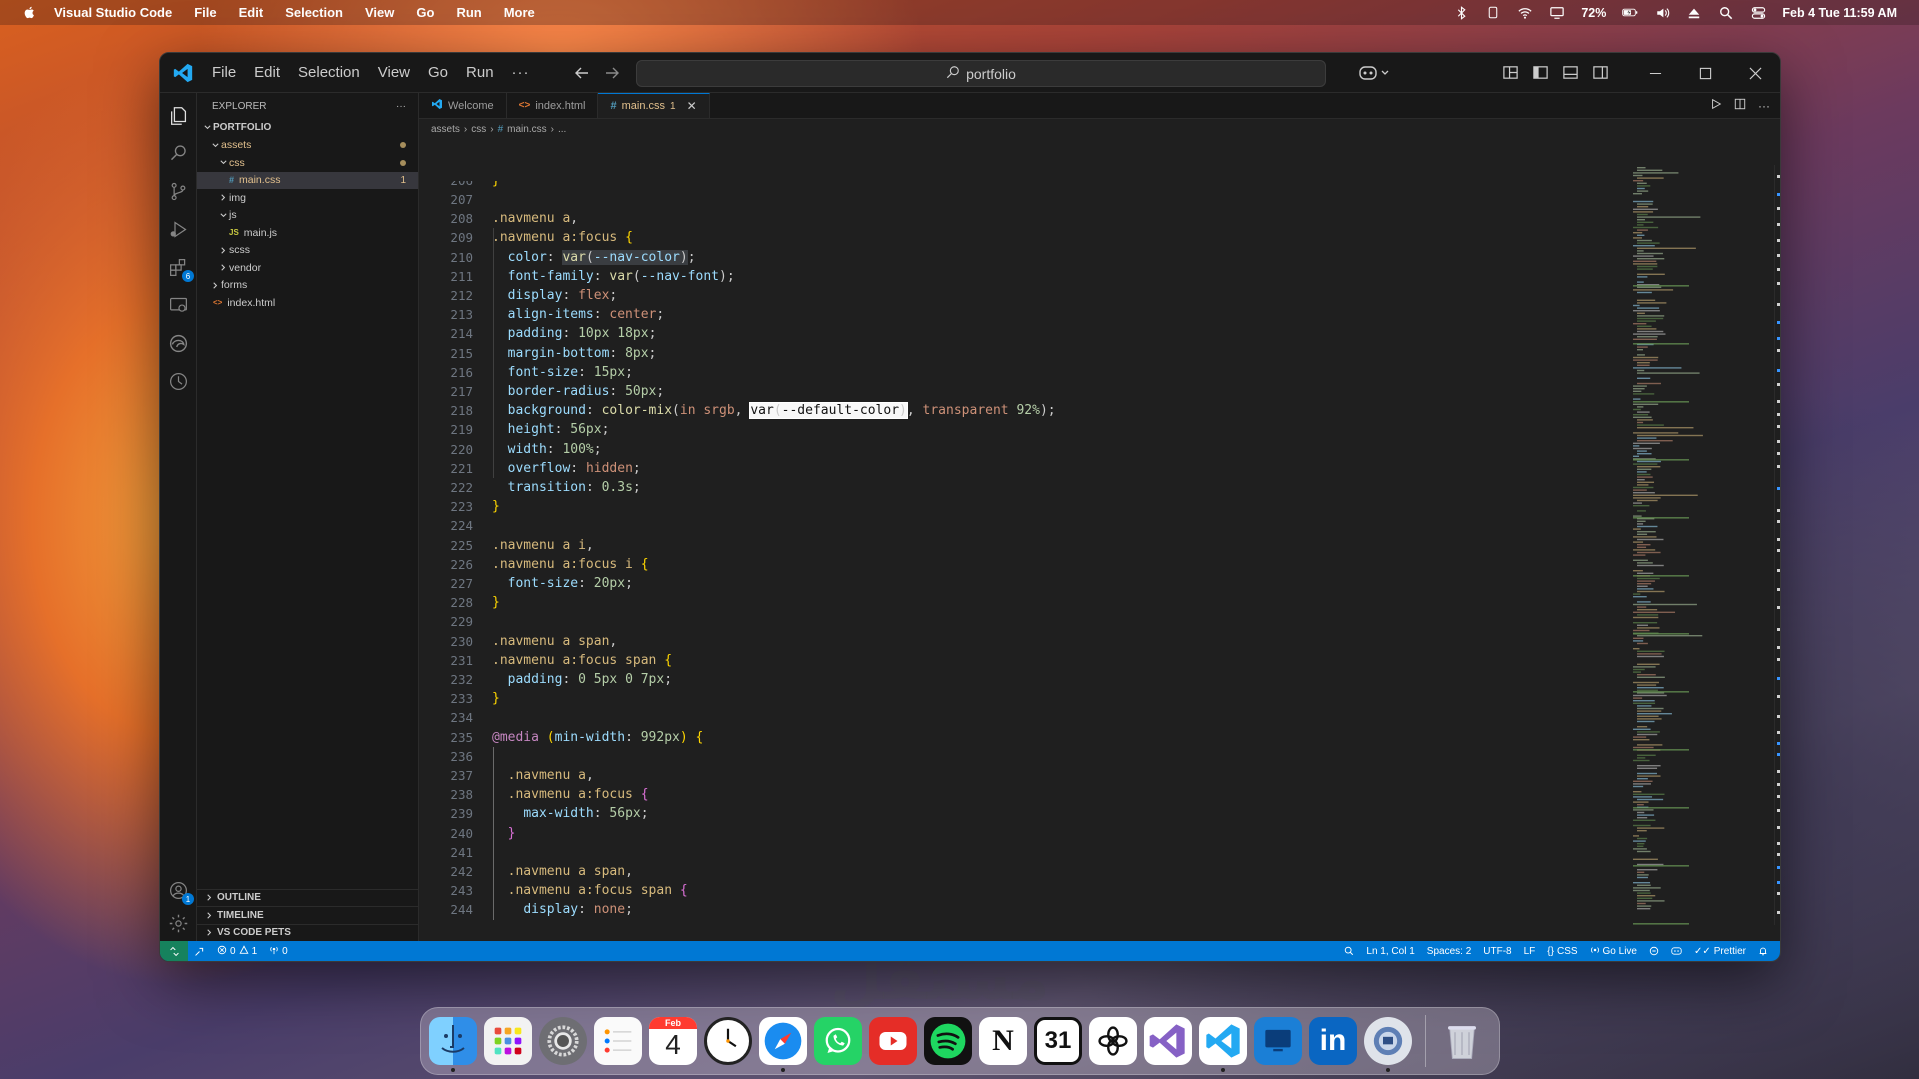 This screenshot has height=1079, width=1919. Describe the element at coordinates (178, 343) in the screenshot. I see `edge-devtools-icon` at that location.